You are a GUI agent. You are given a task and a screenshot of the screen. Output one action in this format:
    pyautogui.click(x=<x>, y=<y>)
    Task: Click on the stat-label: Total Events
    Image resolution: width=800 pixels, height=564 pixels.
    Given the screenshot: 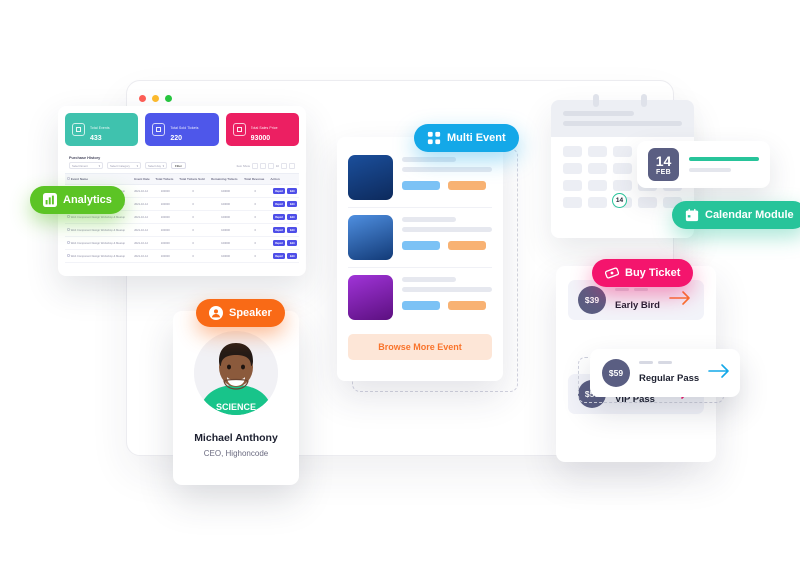 What is the action you would take?
    pyautogui.click(x=100, y=127)
    